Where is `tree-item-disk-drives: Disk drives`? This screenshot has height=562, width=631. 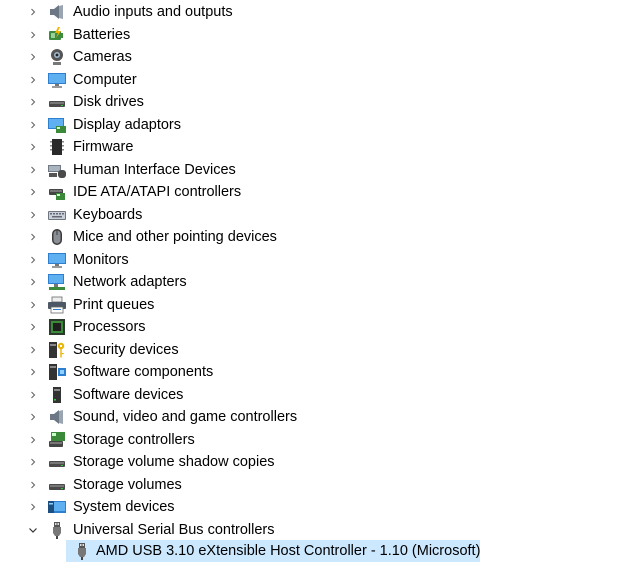
tree-item-disk-drives: Disk drives is located at coordinates (315, 102).